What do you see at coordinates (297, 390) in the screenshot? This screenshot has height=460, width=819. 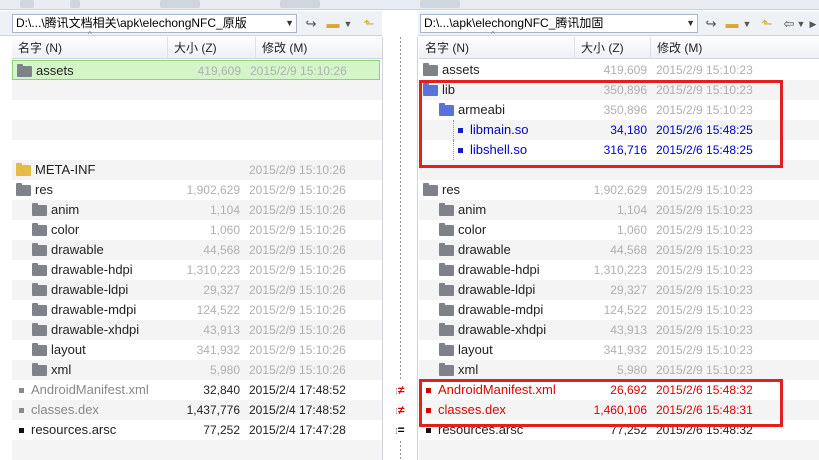 I see `file-modified: 2015/2/4 17:48:52` at bounding box center [297, 390].